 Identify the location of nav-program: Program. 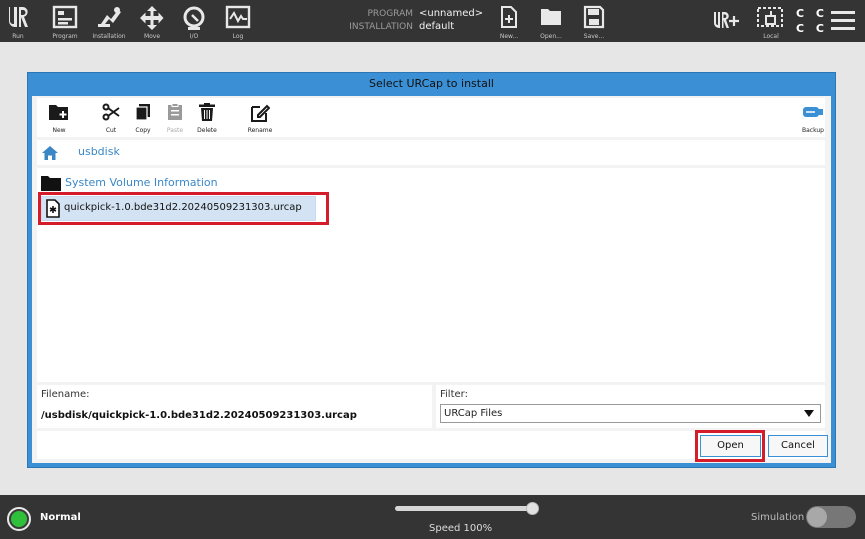
(65, 21).